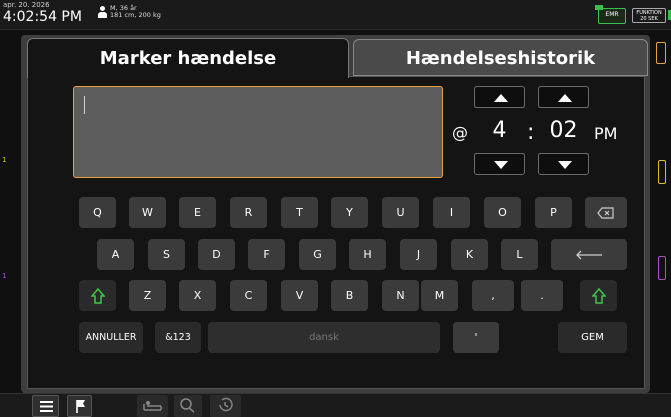 This screenshot has width=671, height=417. Describe the element at coordinates (258, 132) in the screenshot. I see `event-text-input` at that location.